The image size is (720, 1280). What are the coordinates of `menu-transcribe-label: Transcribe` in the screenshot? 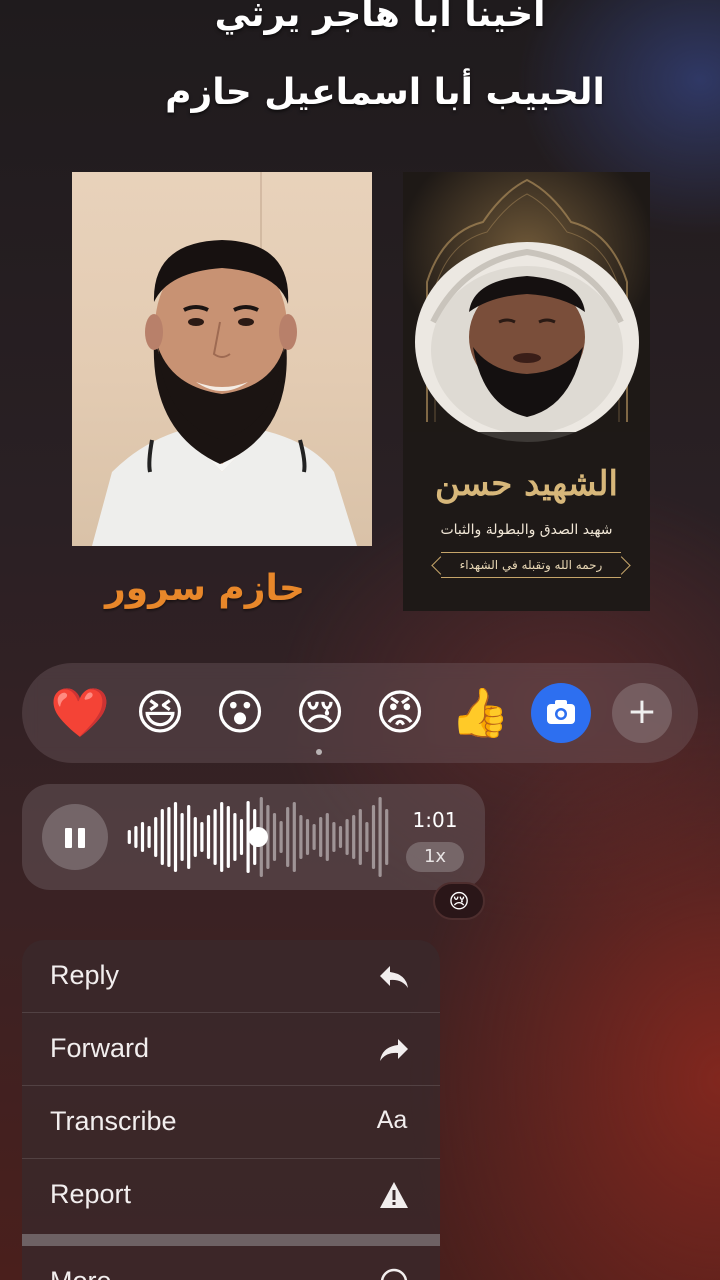 It's located at (113, 1121).